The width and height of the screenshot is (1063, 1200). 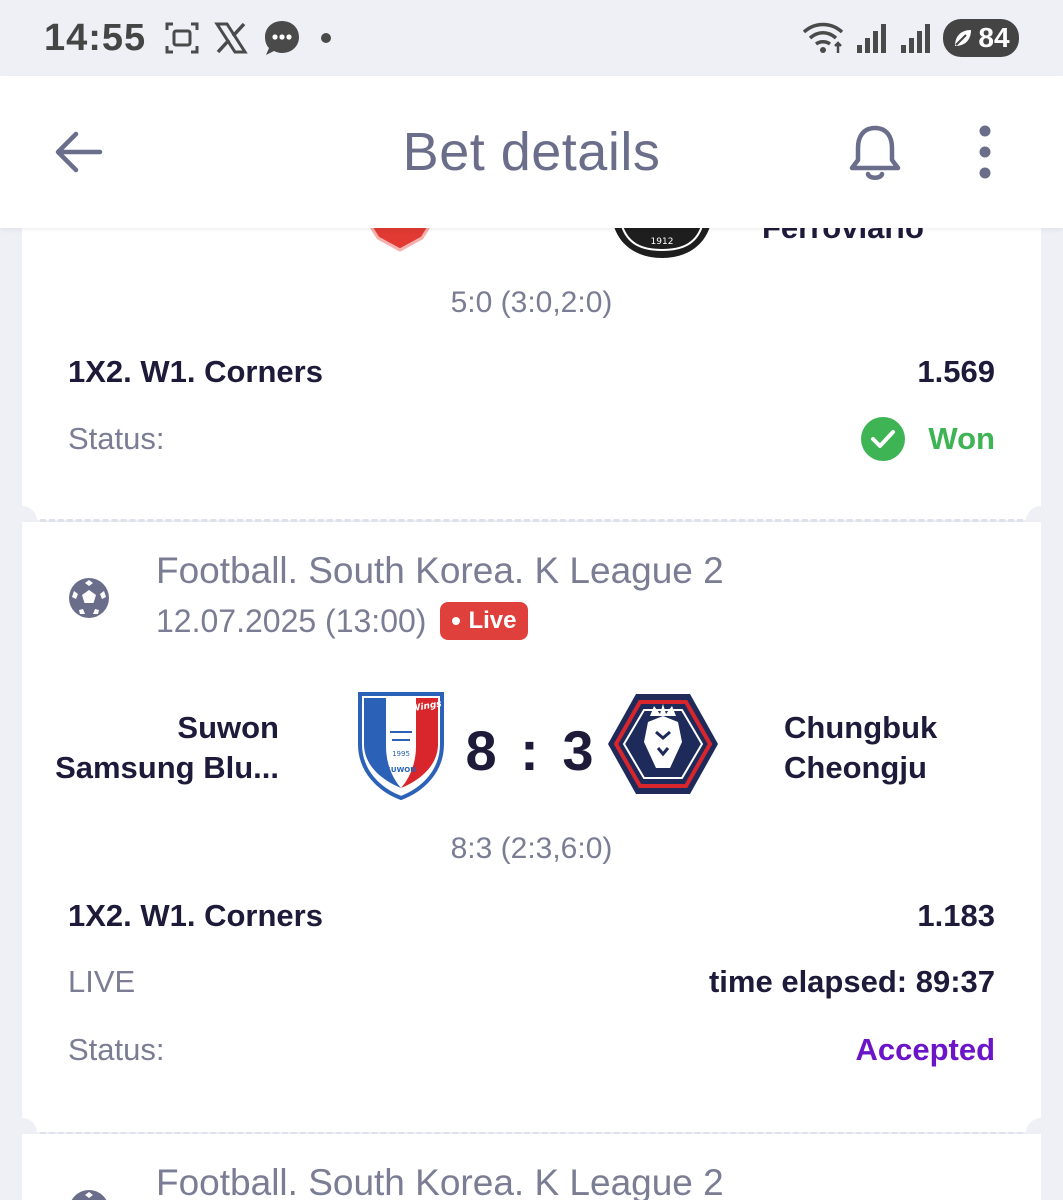 I want to click on bell-icon, so click(x=875, y=153).